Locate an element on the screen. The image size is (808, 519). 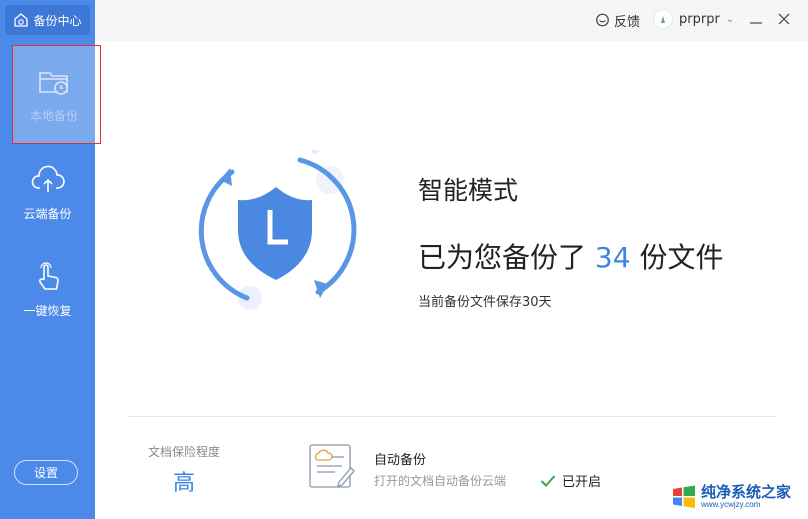
folder-clock-icon is located at coordinates (53, 83).